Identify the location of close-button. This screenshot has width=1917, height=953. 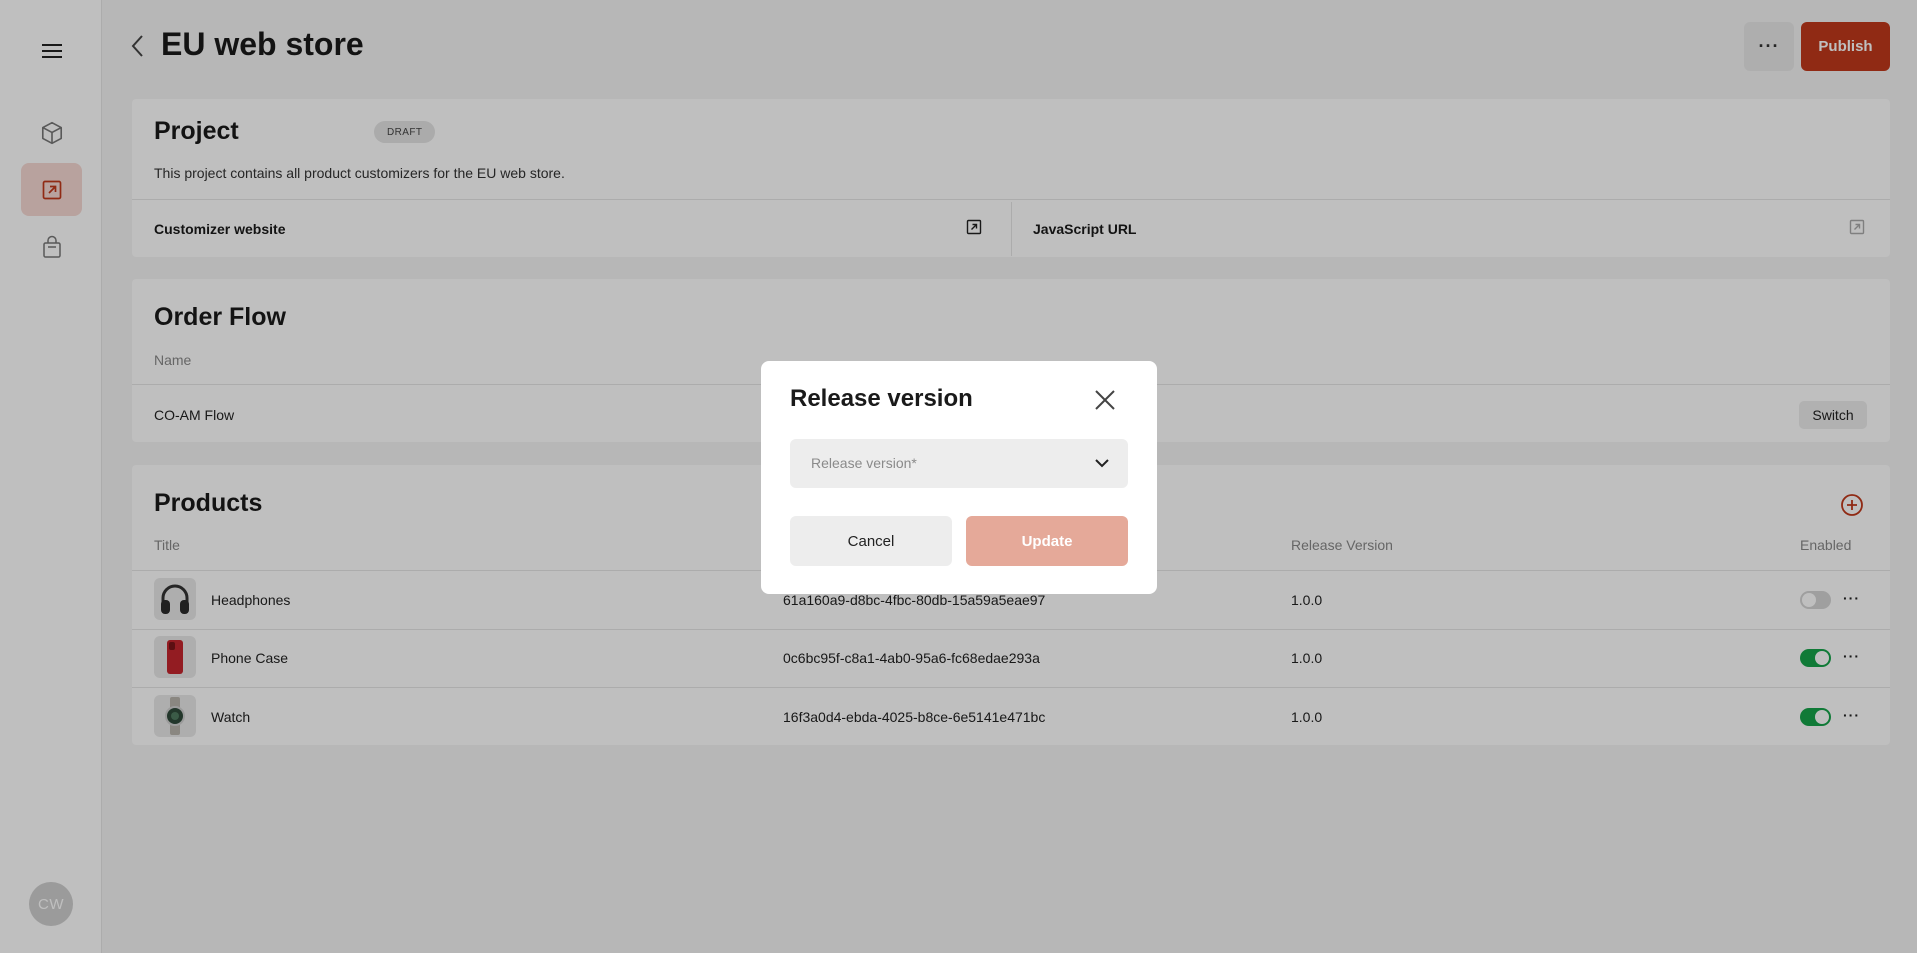
(1105, 400).